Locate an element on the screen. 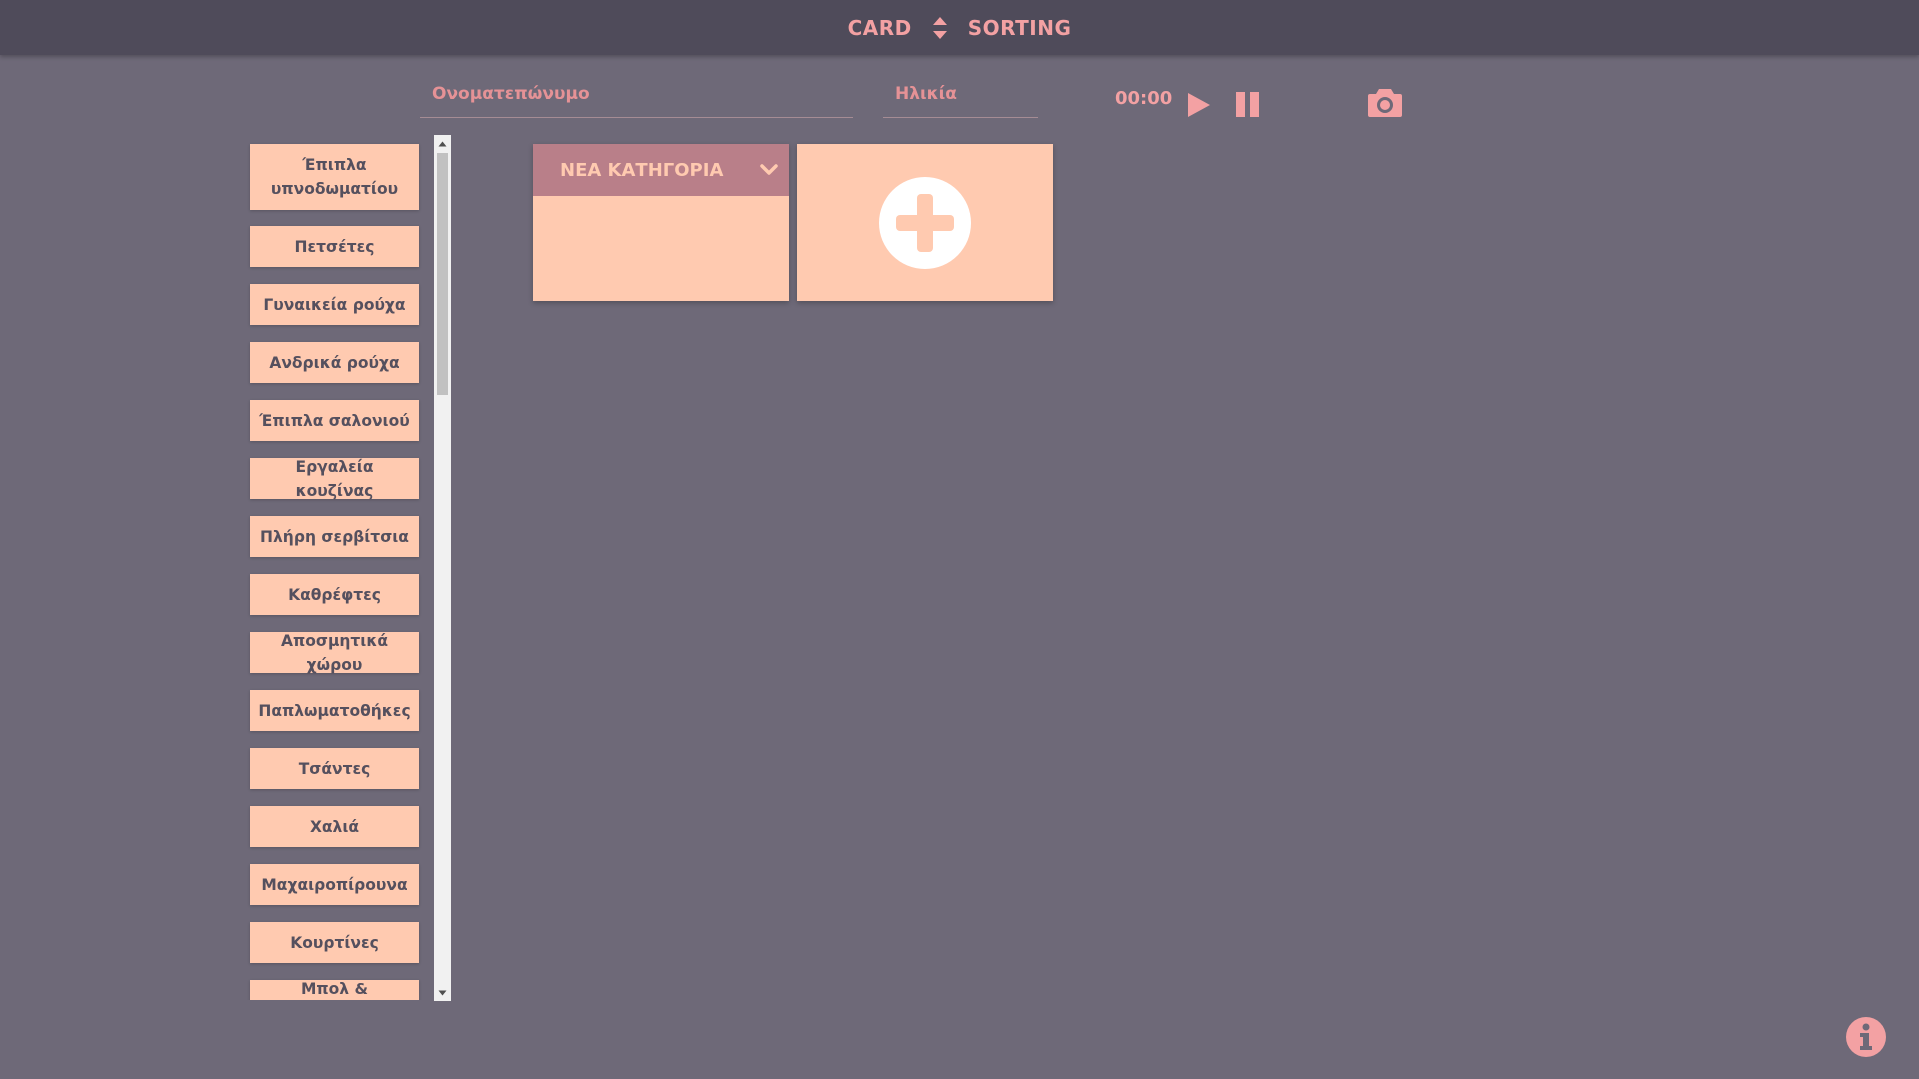 This screenshot has height=1079, width=1919. card-item: Εργαλεία κουζίνας is located at coordinates (334, 479).